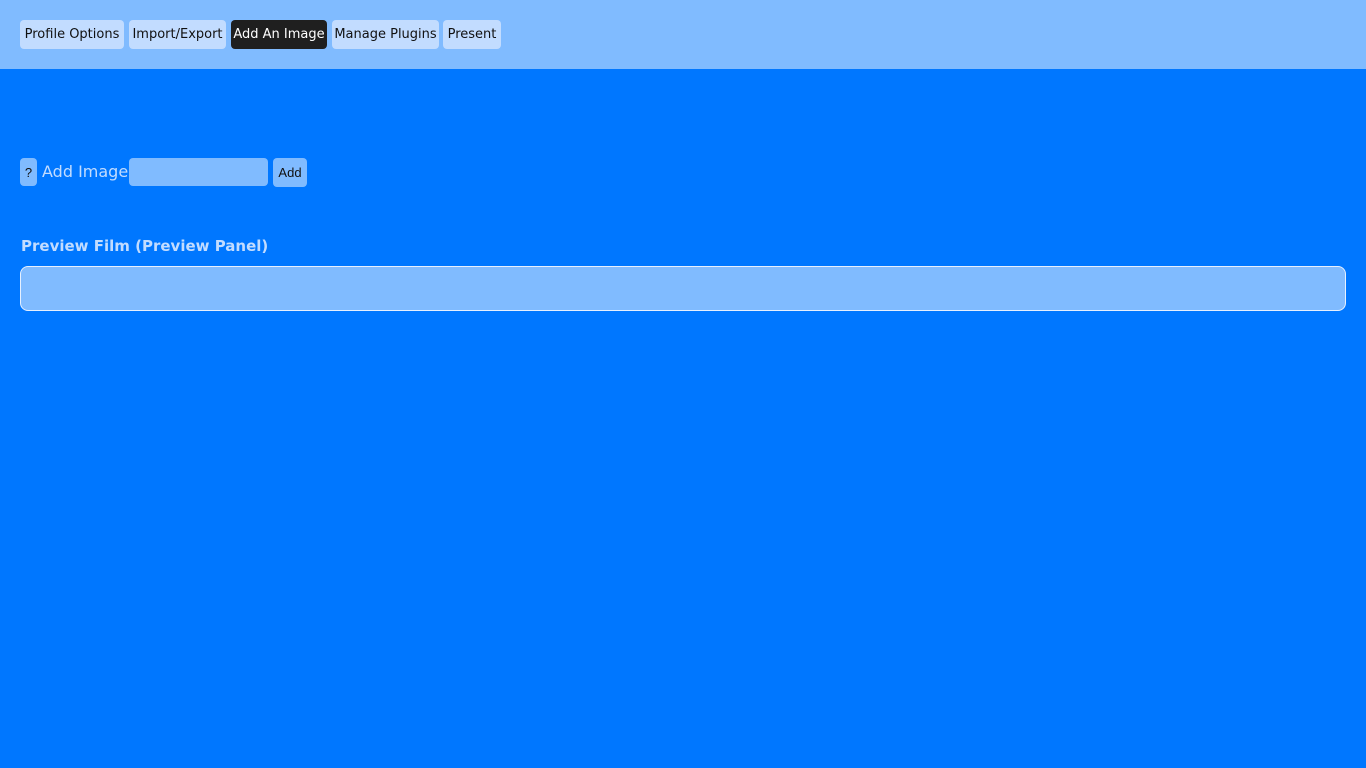 The width and height of the screenshot is (1366, 768). Describe the element at coordinates (177, 34) in the screenshot. I see `tab-import-export: Import/Export` at that location.